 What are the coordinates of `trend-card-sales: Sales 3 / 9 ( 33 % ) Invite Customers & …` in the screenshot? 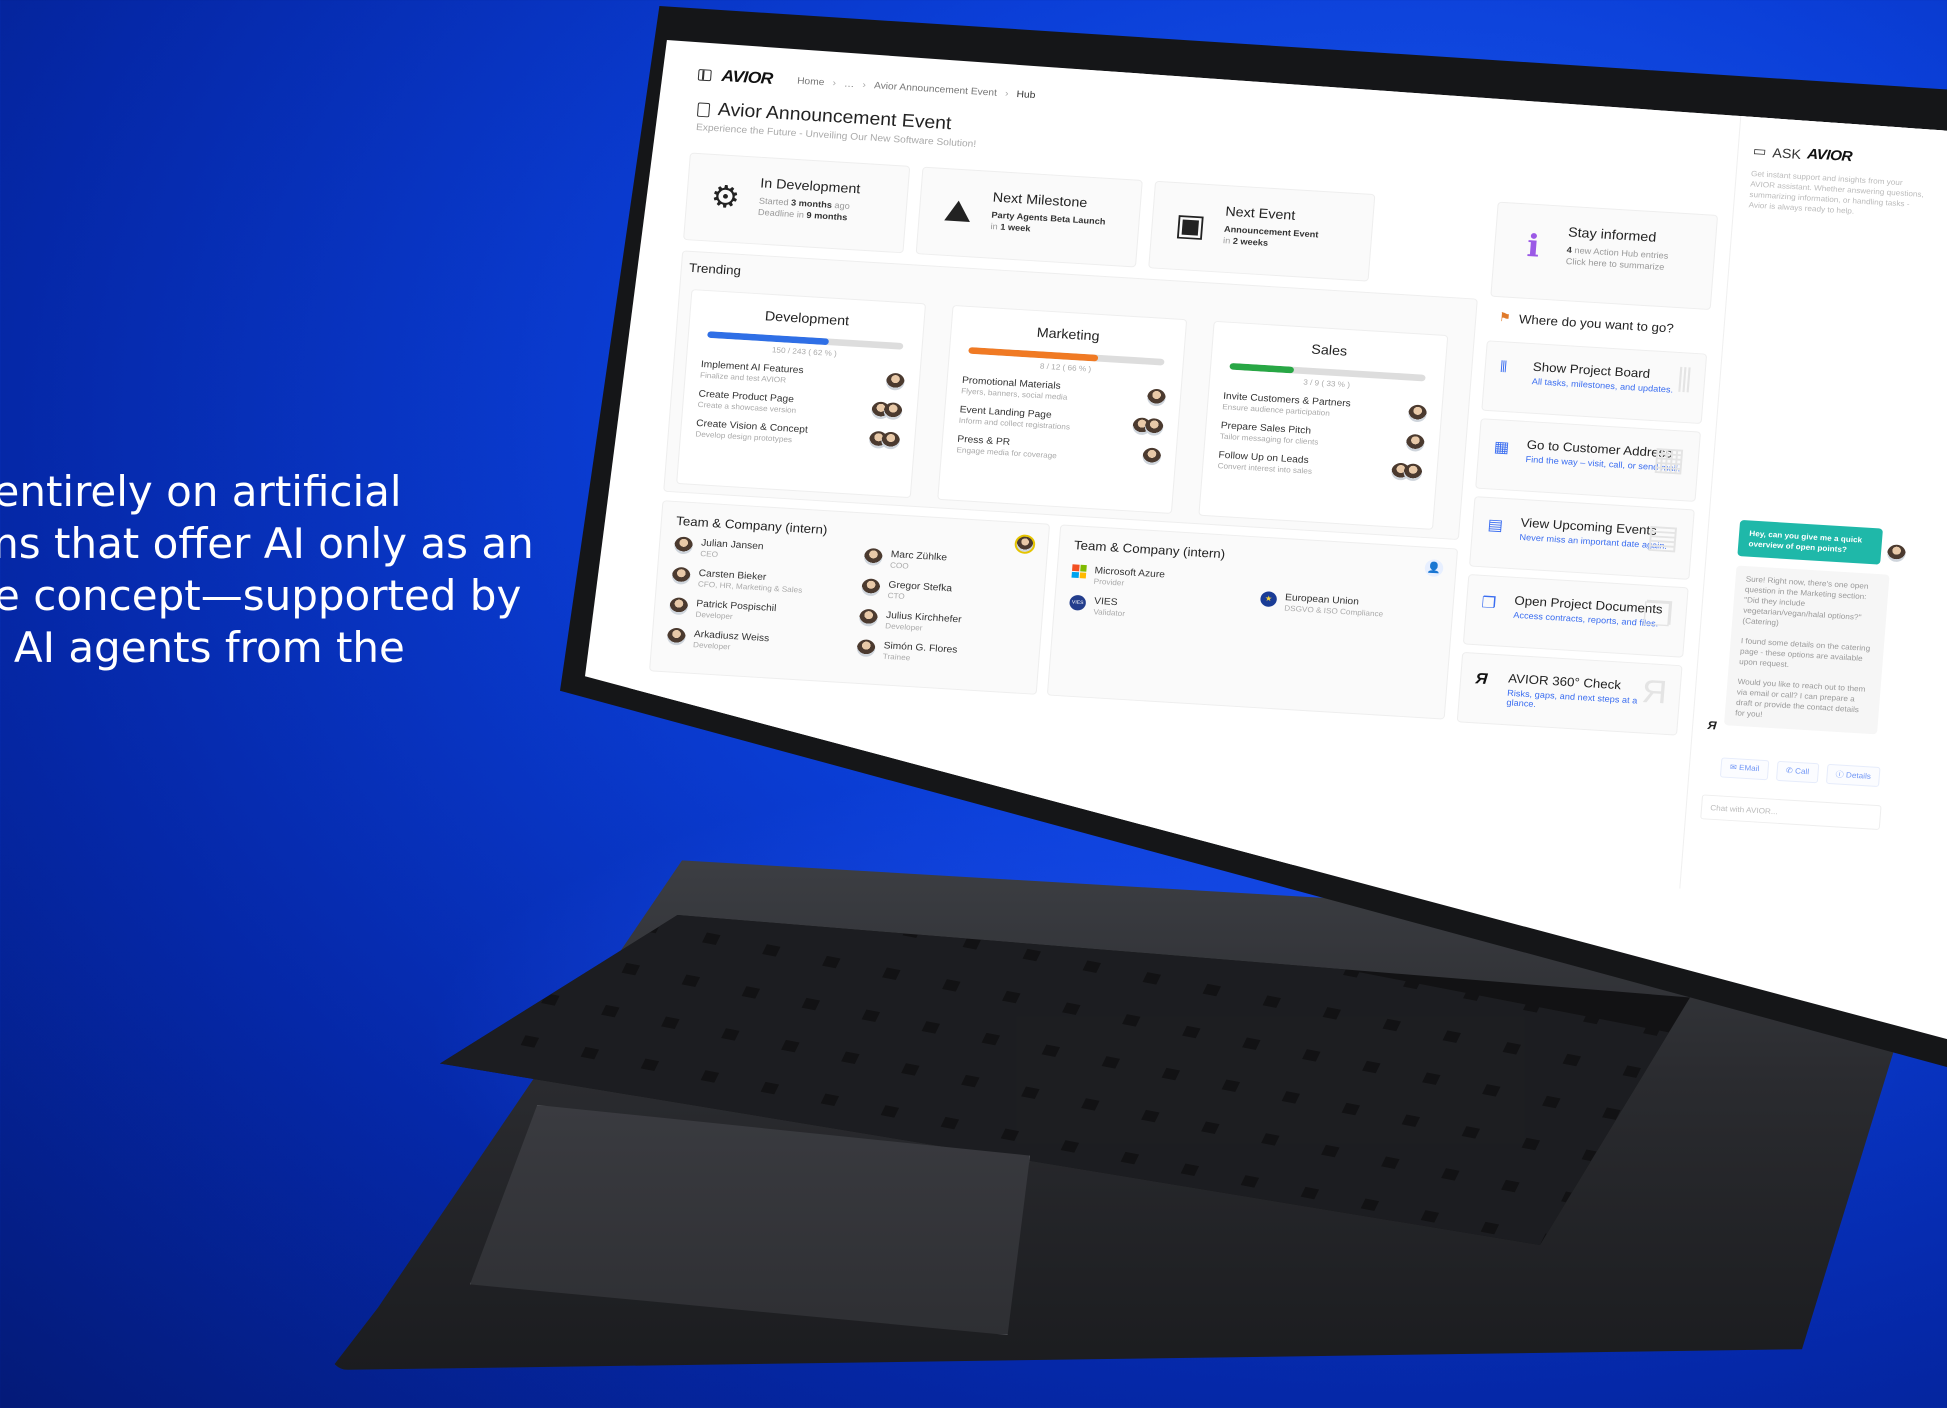 It's located at (1323, 425).